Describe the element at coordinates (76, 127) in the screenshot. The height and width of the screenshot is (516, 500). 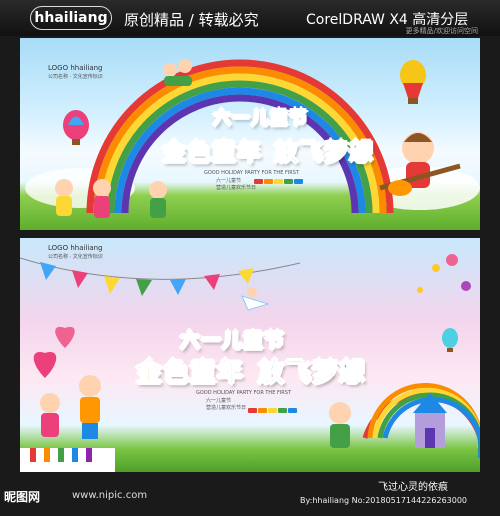
I see `balloon-icon` at that location.